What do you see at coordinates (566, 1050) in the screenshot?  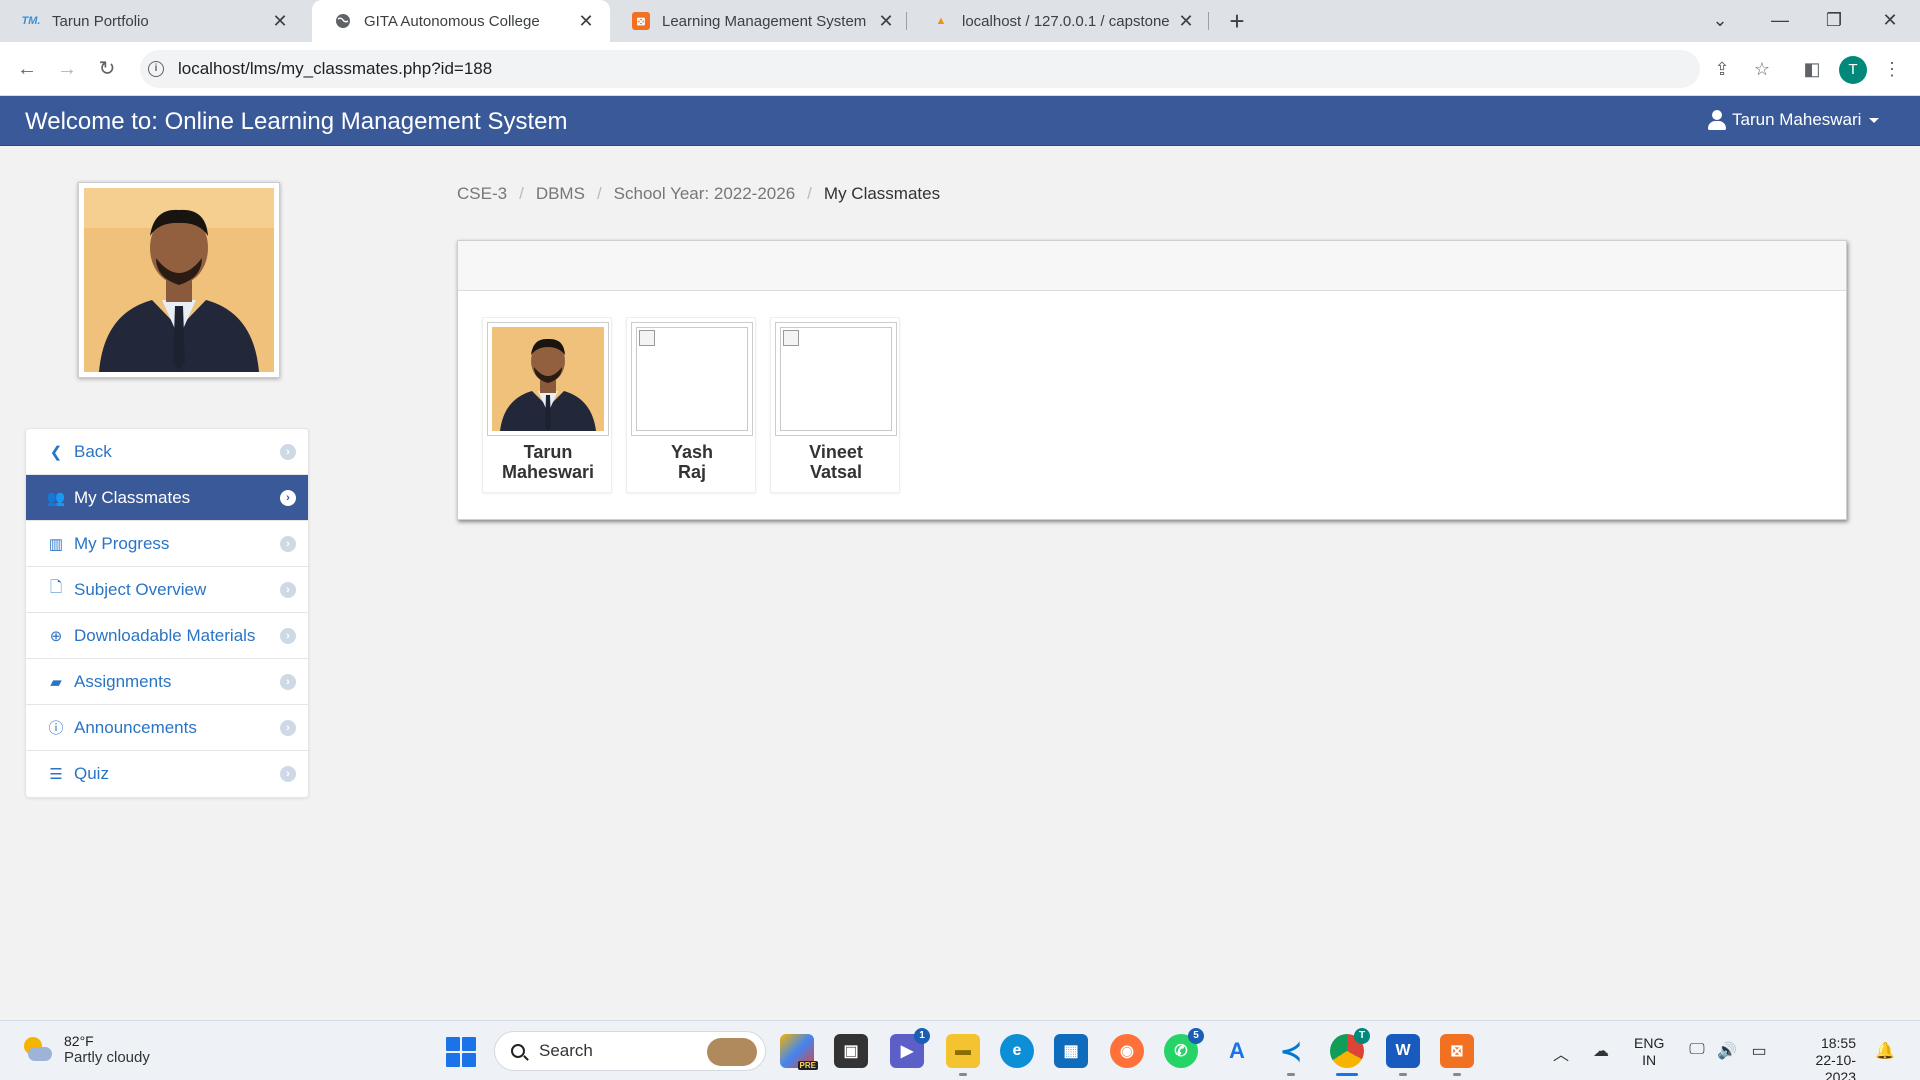 I see `taskbar-search-label: Search` at bounding box center [566, 1050].